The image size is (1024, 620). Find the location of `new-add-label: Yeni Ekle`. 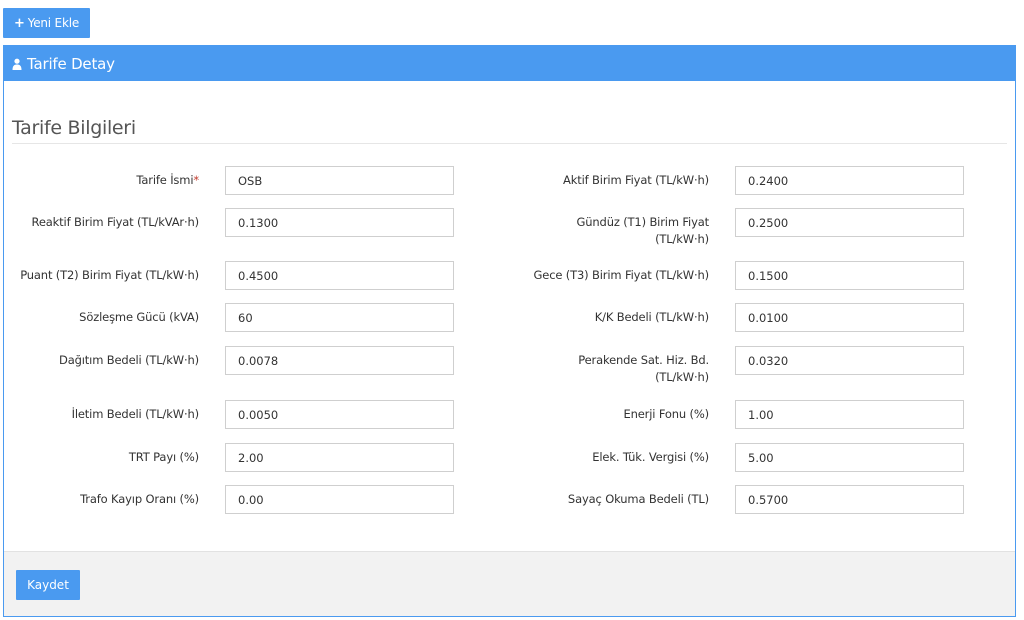

new-add-label: Yeni Ekle is located at coordinates (53, 23).